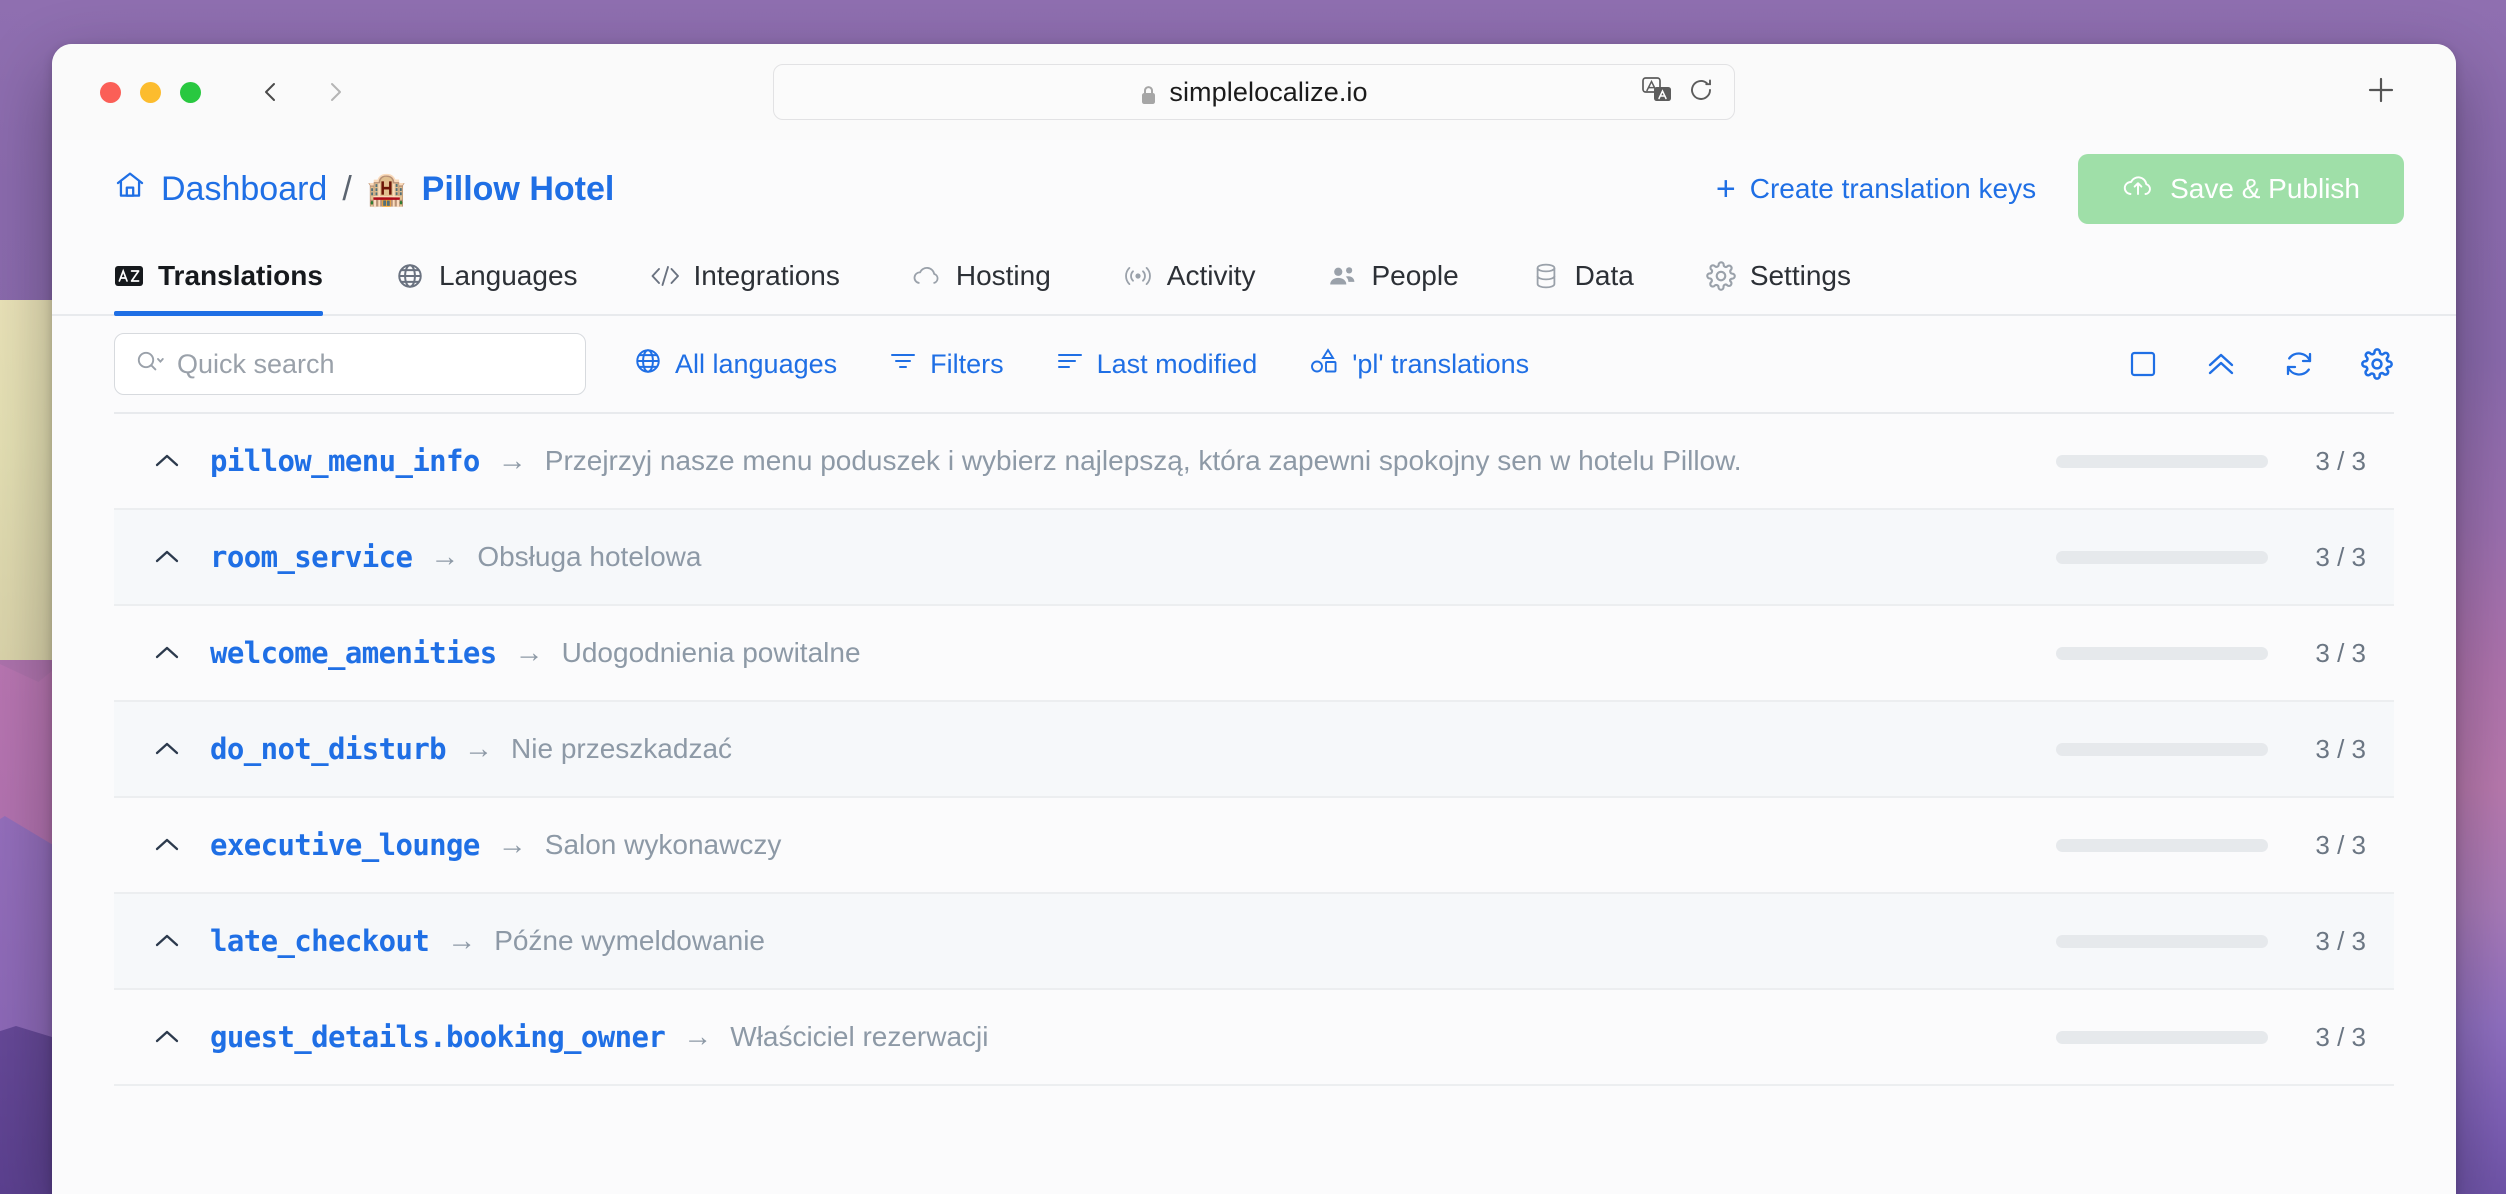 This screenshot has height=1194, width=2506. What do you see at coordinates (303, 92) in the screenshot?
I see `browser-navigation` at bounding box center [303, 92].